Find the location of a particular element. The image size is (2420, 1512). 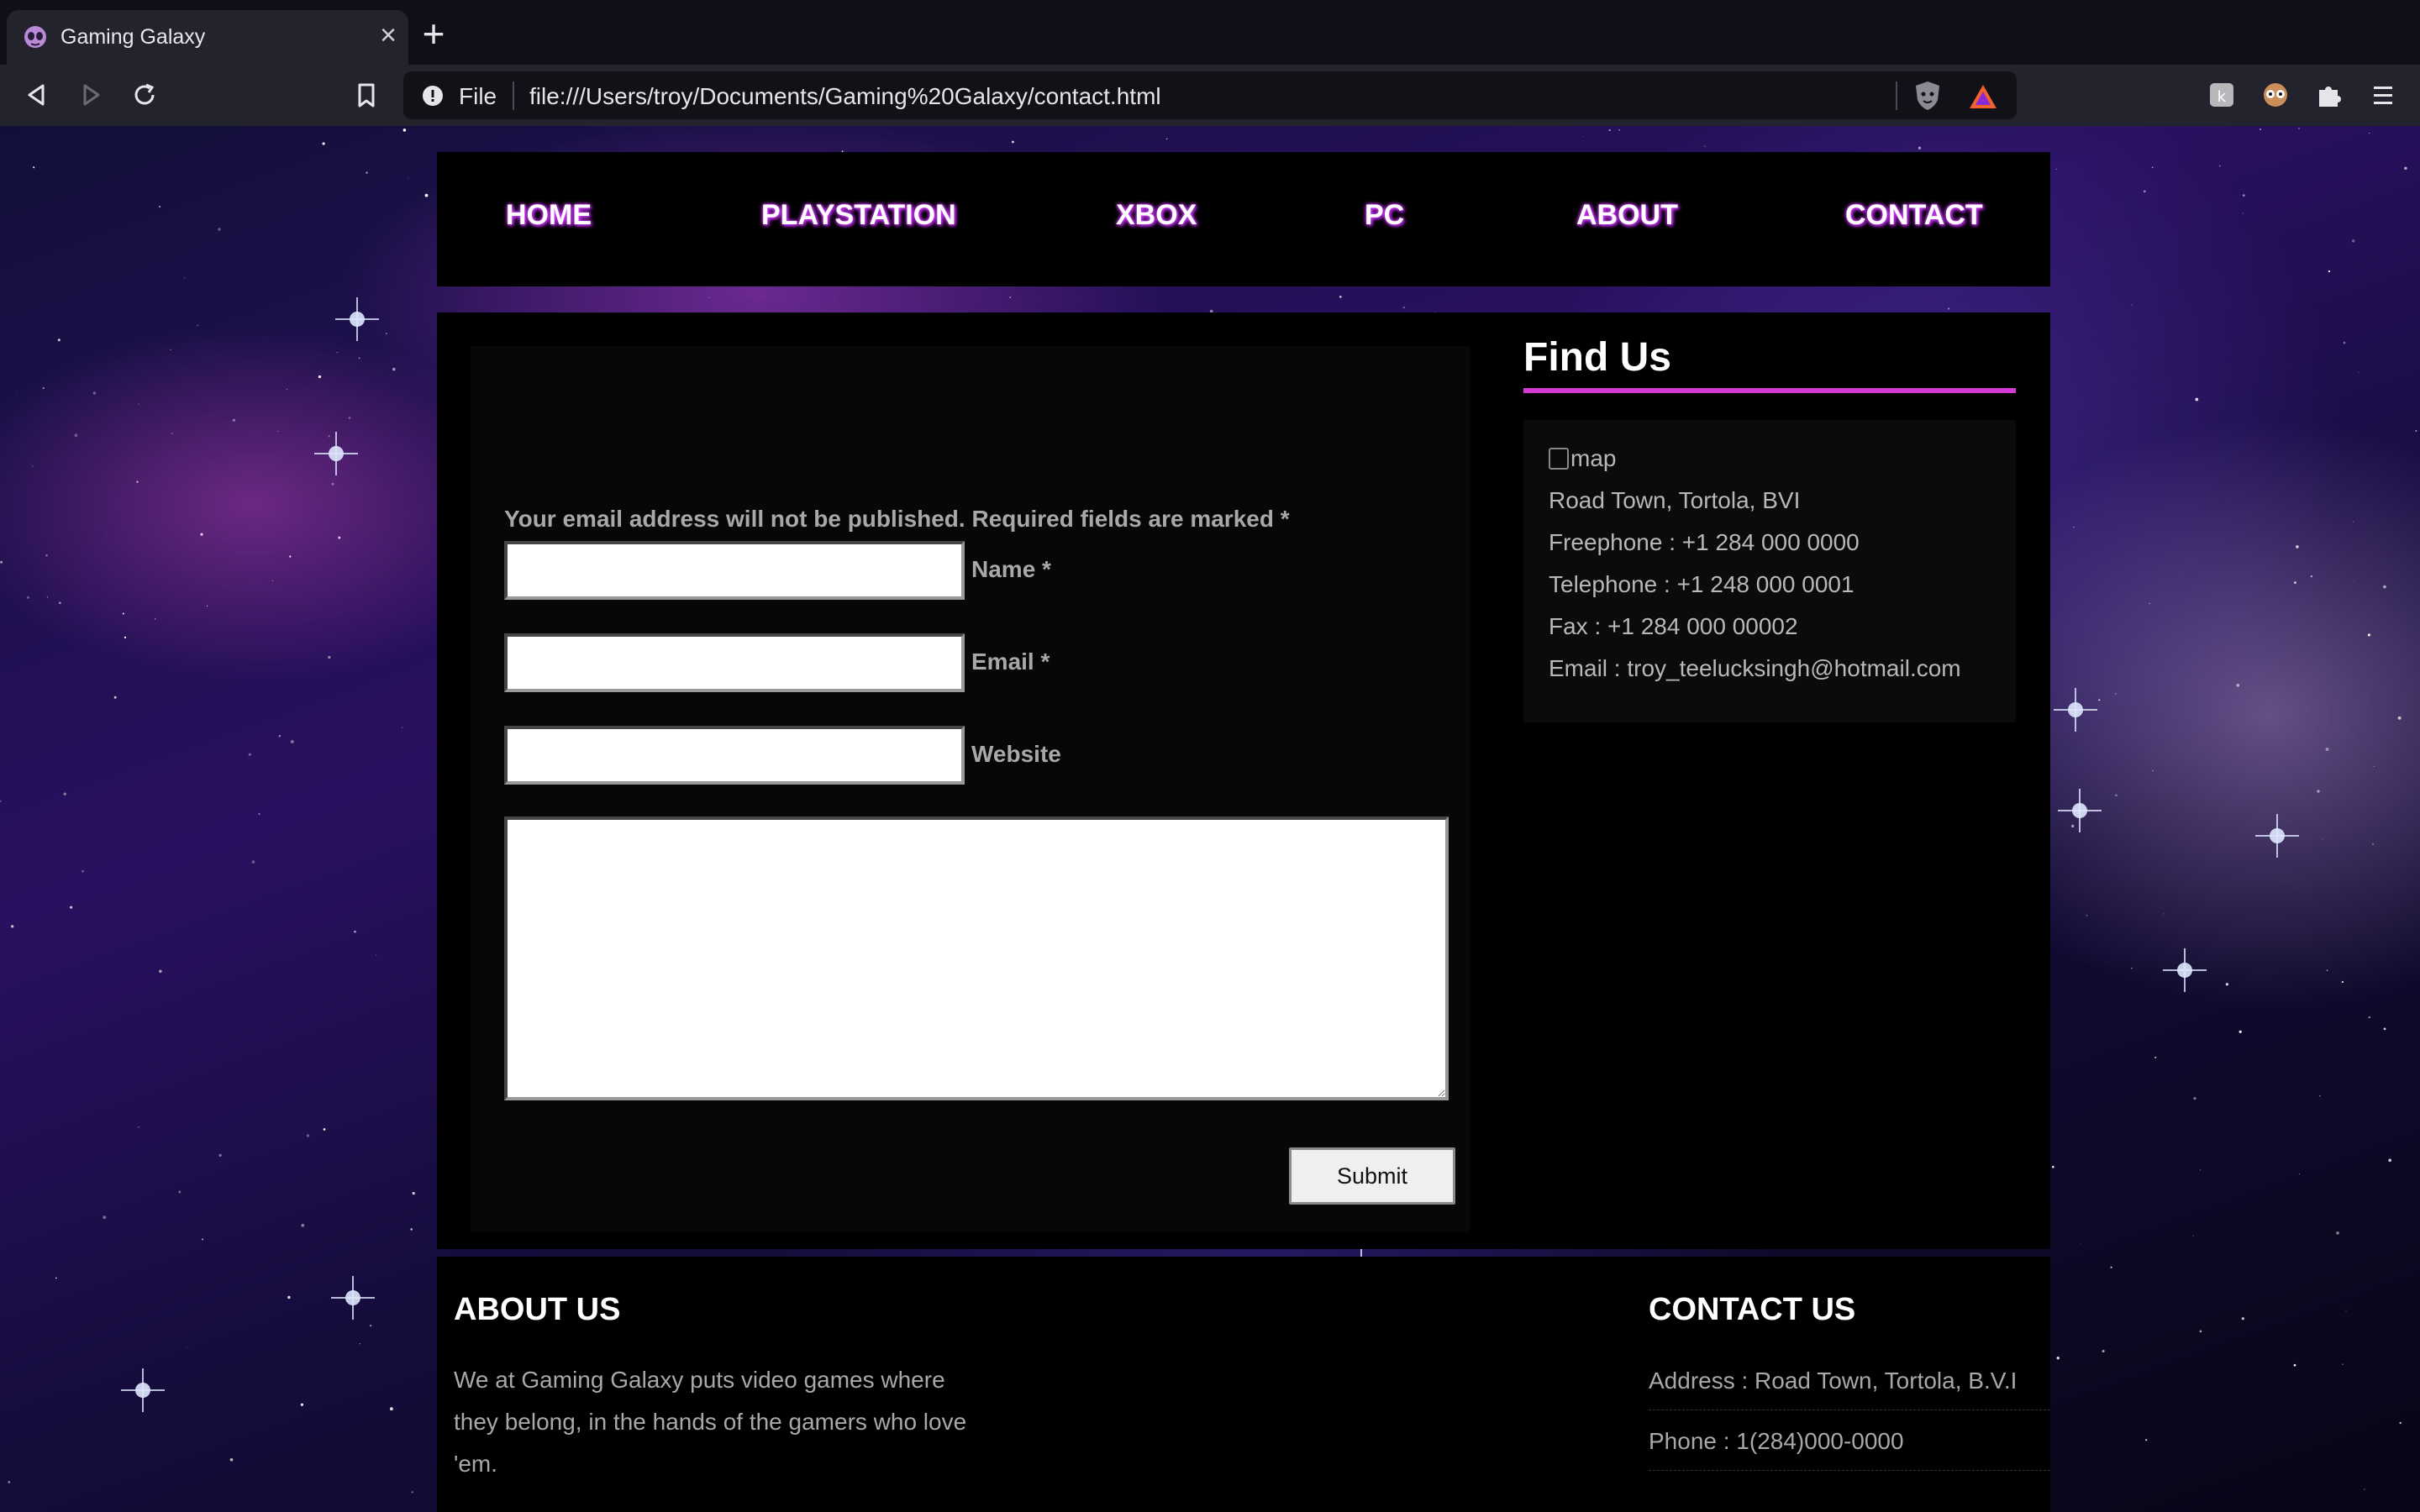

find-us-telephone: Telephone : +1 248 000 0001 is located at coordinates (1701, 584).